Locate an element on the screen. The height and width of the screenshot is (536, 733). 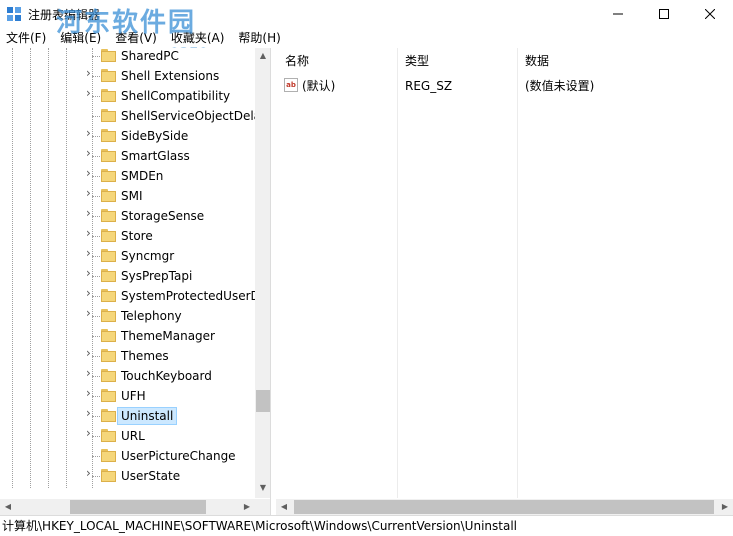
minimize-button is located at coordinates (618, 14).